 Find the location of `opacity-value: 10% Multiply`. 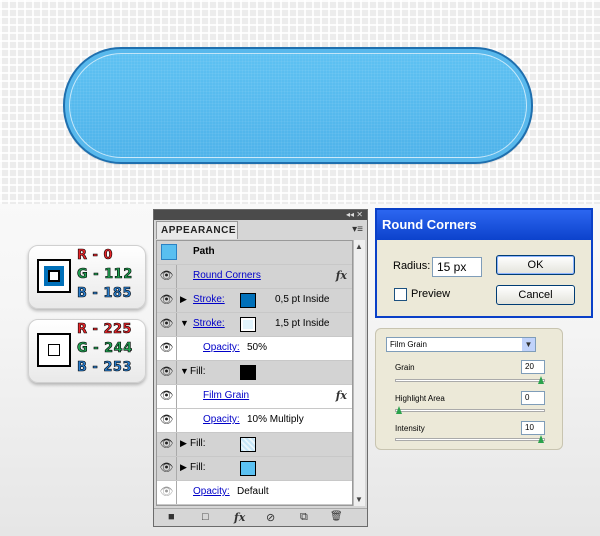

opacity-value: 10% Multiply is located at coordinates (275, 419).